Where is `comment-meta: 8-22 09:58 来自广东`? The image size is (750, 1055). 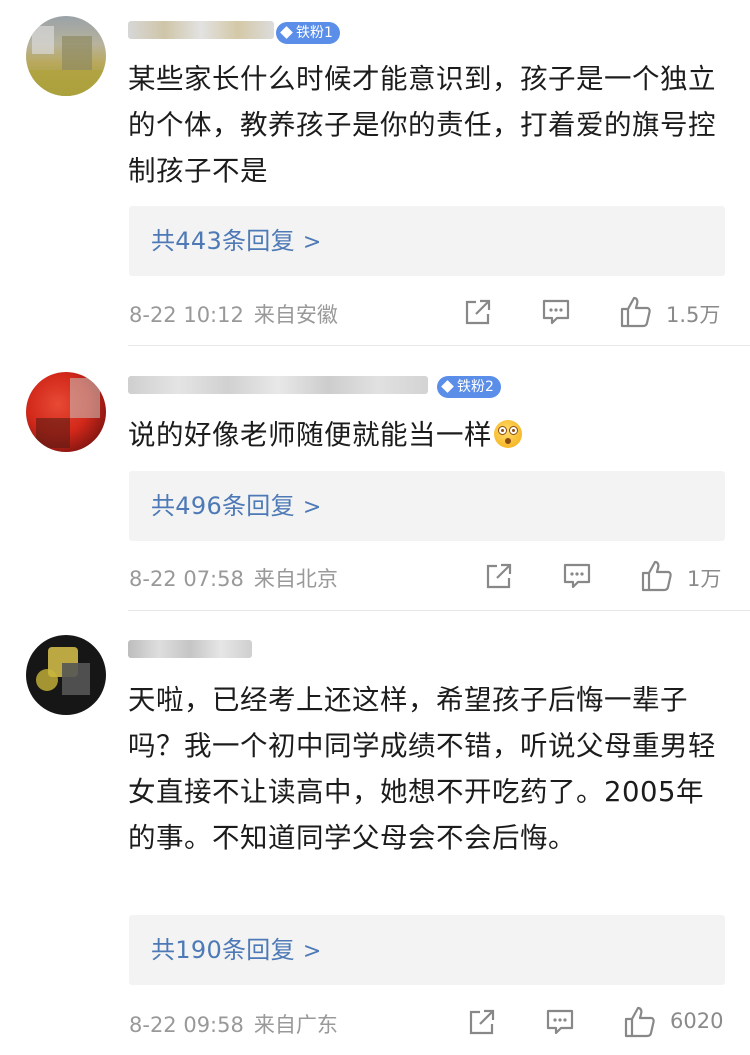
comment-meta: 8-22 09:58 来自广东 is located at coordinates (233, 1024).